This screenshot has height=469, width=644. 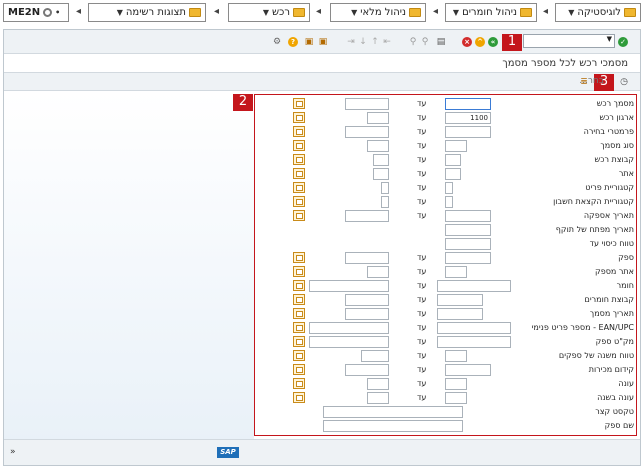 What do you see at coordinates (467, 42) in the screenshot?
I see `cancel-icon: ×` at bounding box center [467, 42].